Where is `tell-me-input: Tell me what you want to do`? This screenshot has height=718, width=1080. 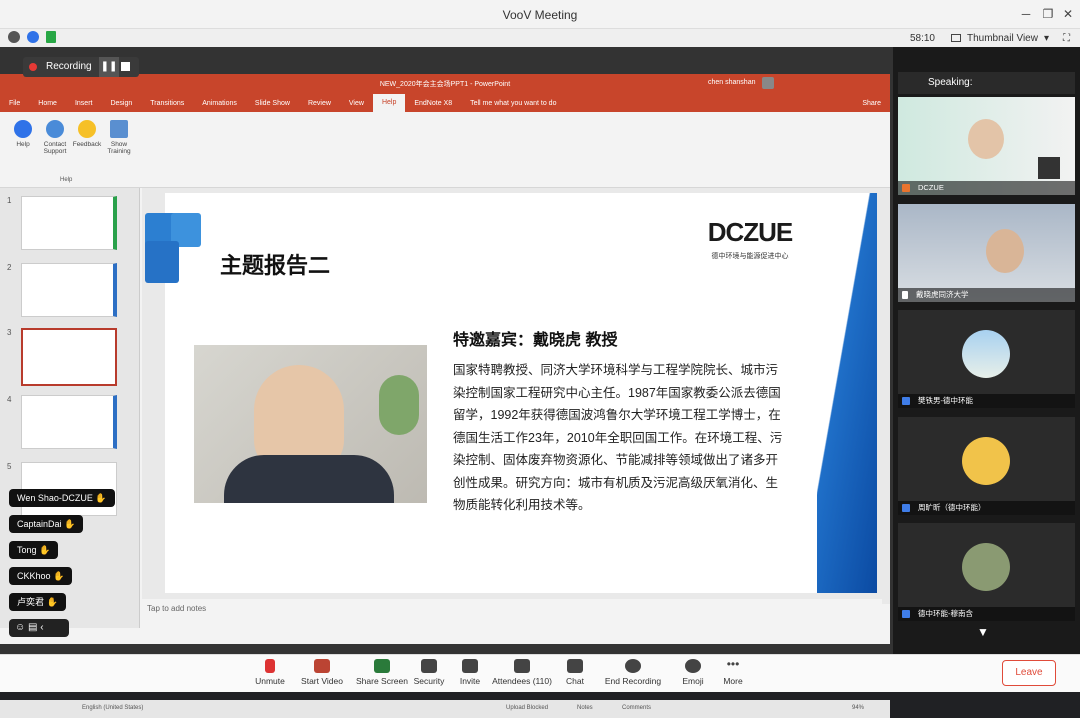 tell-me-input: Tell me what you want to do is located at coordinates (513, 103).